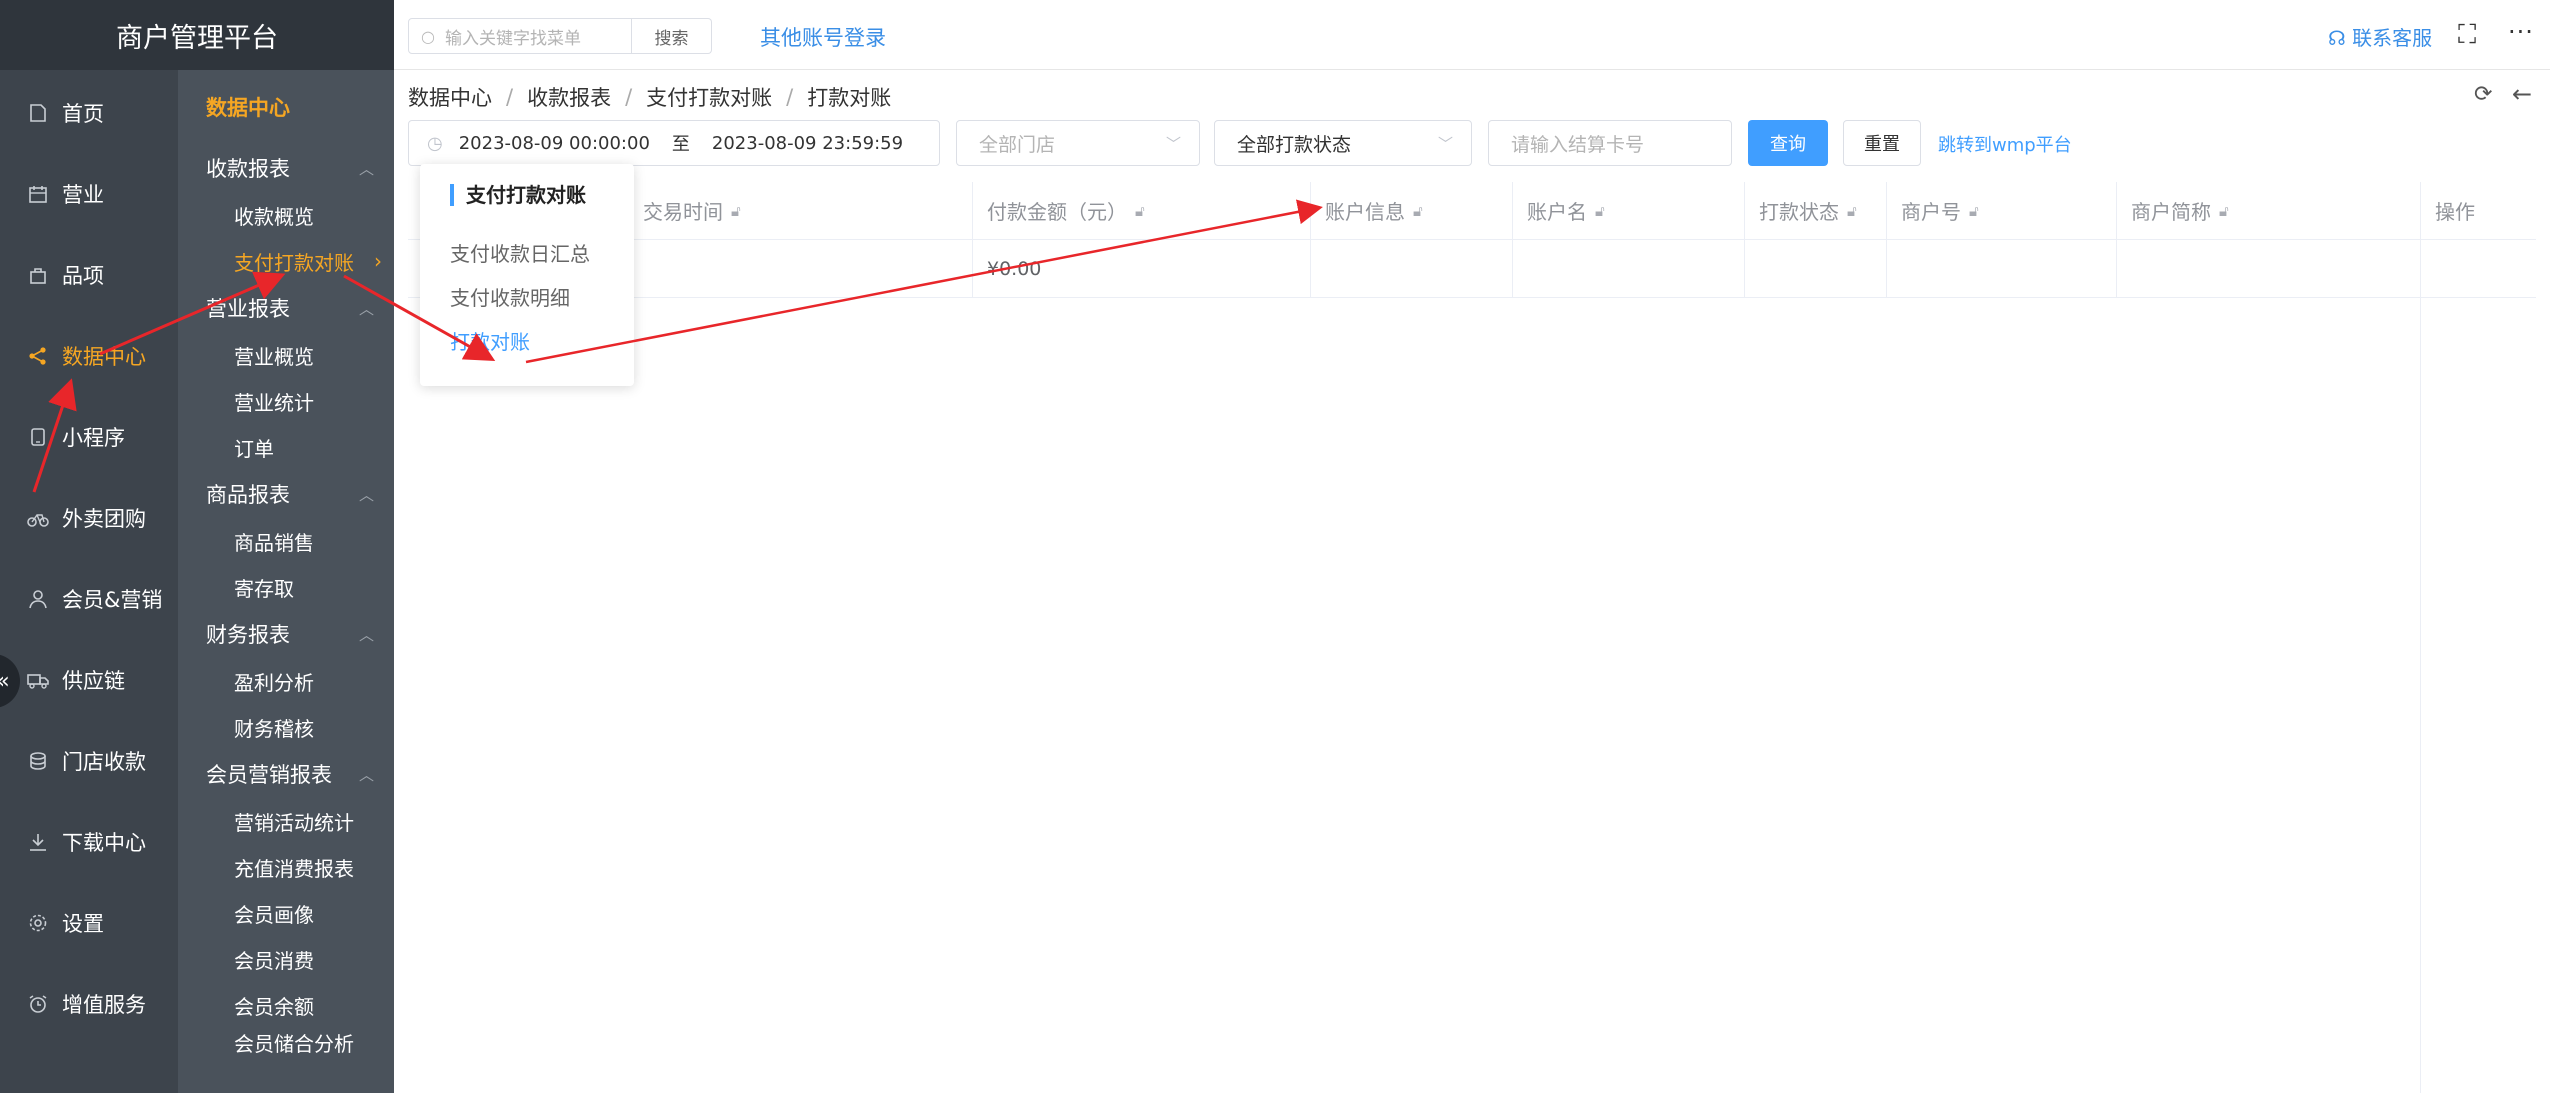 The height and width of the screenshot is (1093, 2550). I want to click on sub-group-collection-report: 收款报表 ︿, so click(286, 168).